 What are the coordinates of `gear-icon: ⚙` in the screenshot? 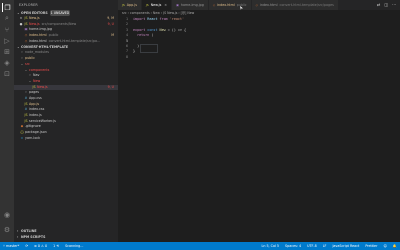 It's located at (7, 229).